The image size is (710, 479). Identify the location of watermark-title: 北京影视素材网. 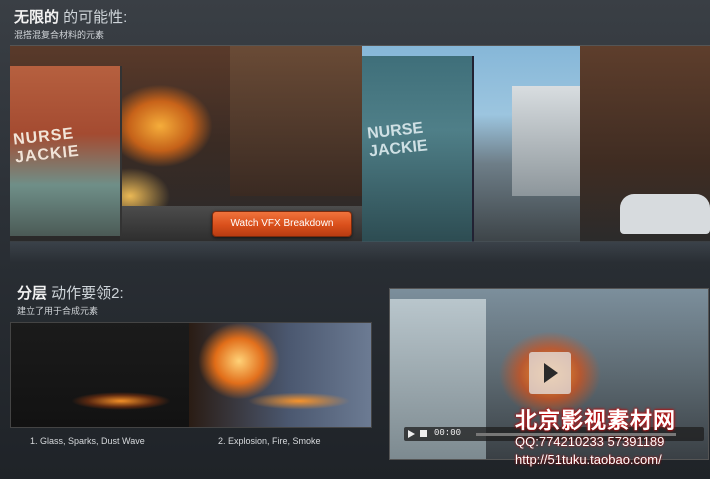
(596, 420).